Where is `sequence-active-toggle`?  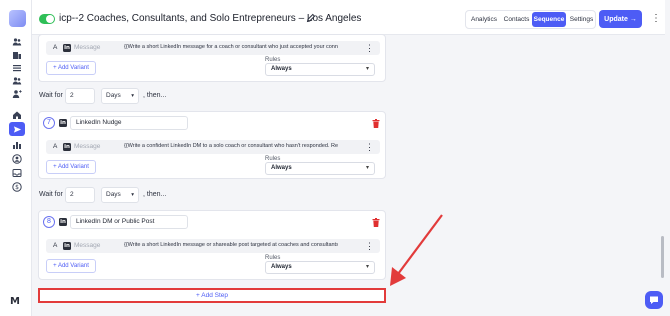
sequence-active-toggle is located at coordinates (47, 19).